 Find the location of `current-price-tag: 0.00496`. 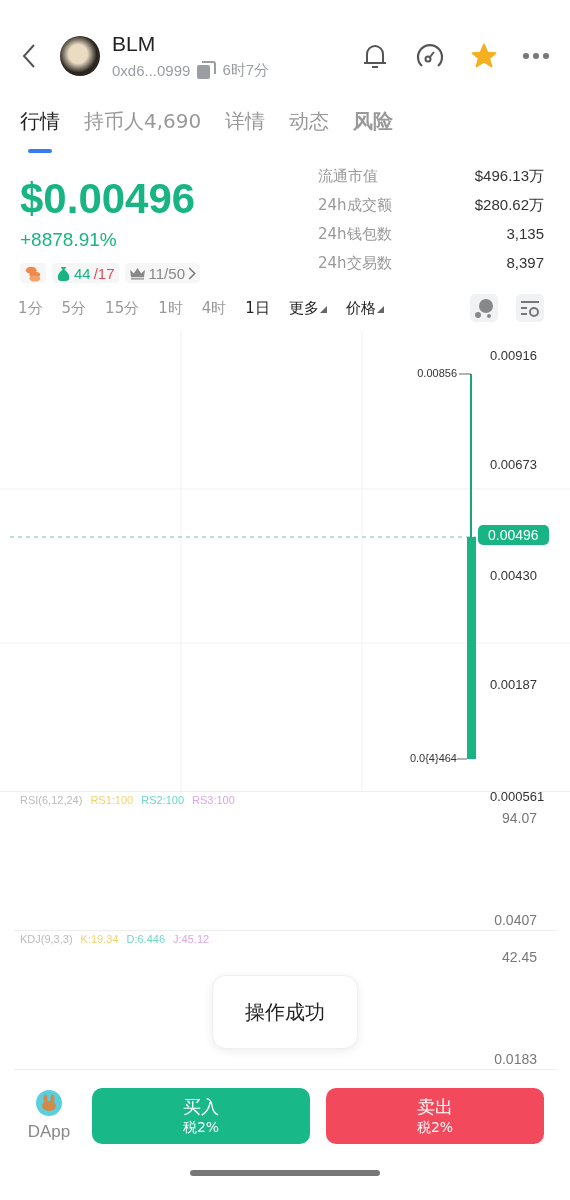

current-price-tag: 0.00496 is located at coordinates (513, 535).